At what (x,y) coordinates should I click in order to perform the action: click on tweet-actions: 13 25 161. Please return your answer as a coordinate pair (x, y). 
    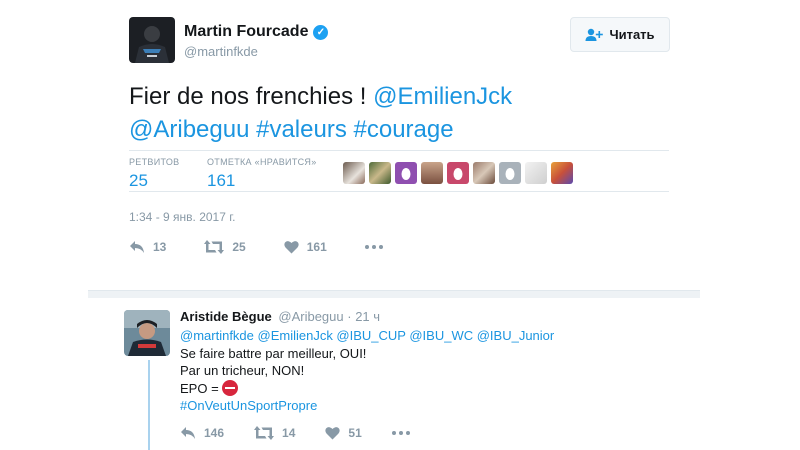
    Looking at the image, I should click on (275, 247).